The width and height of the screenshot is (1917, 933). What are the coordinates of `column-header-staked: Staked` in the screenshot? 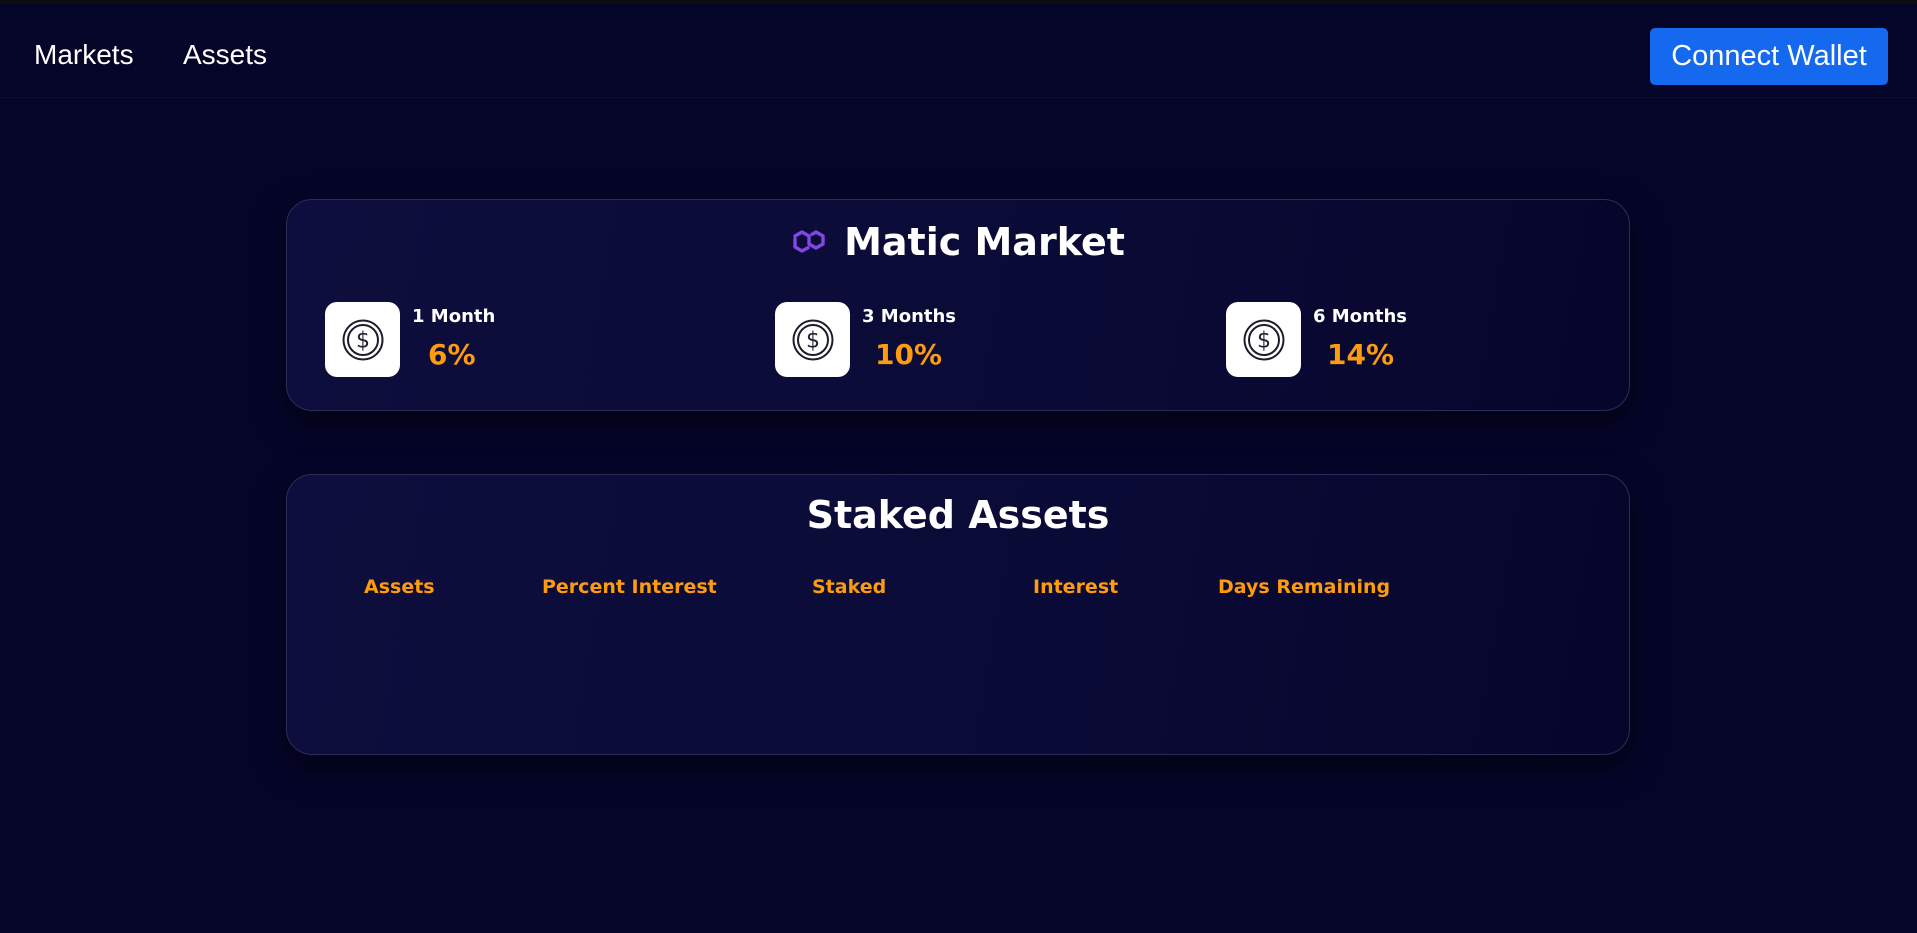 It's located at (849, 587).